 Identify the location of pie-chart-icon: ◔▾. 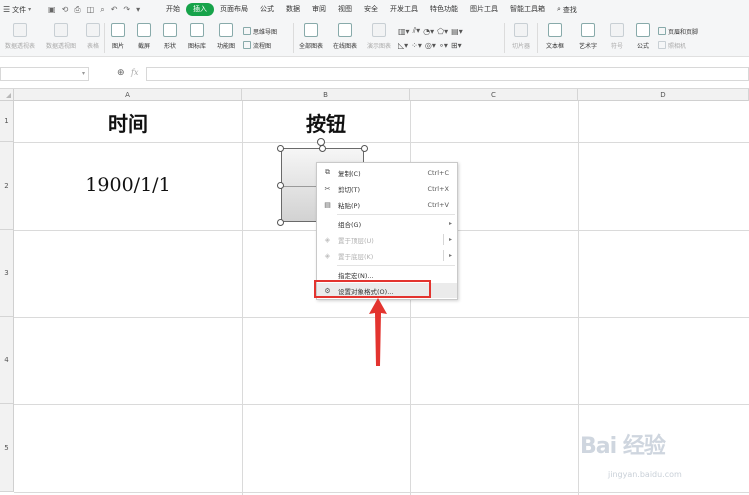
(428, 31).